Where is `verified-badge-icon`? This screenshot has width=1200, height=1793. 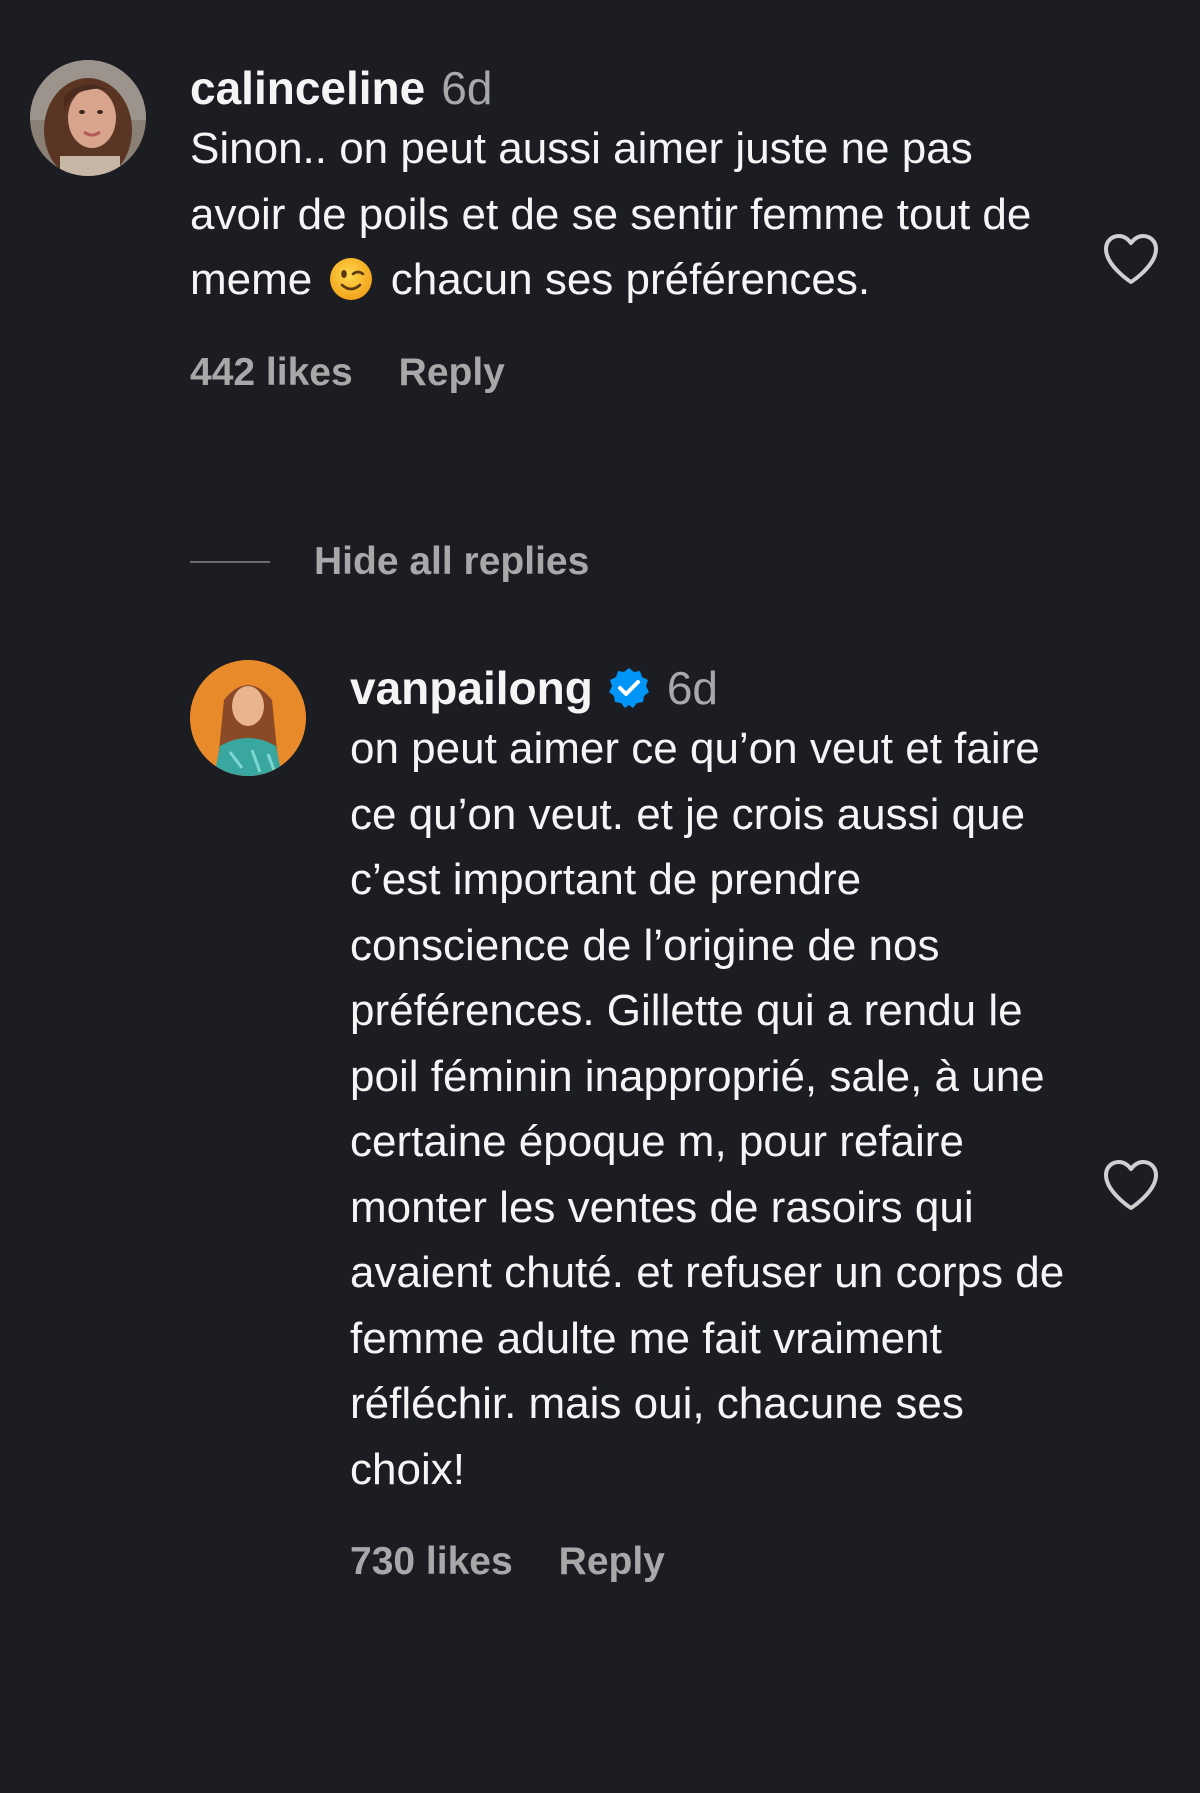 verified-badge-icon is located at coordinates (628, 688).